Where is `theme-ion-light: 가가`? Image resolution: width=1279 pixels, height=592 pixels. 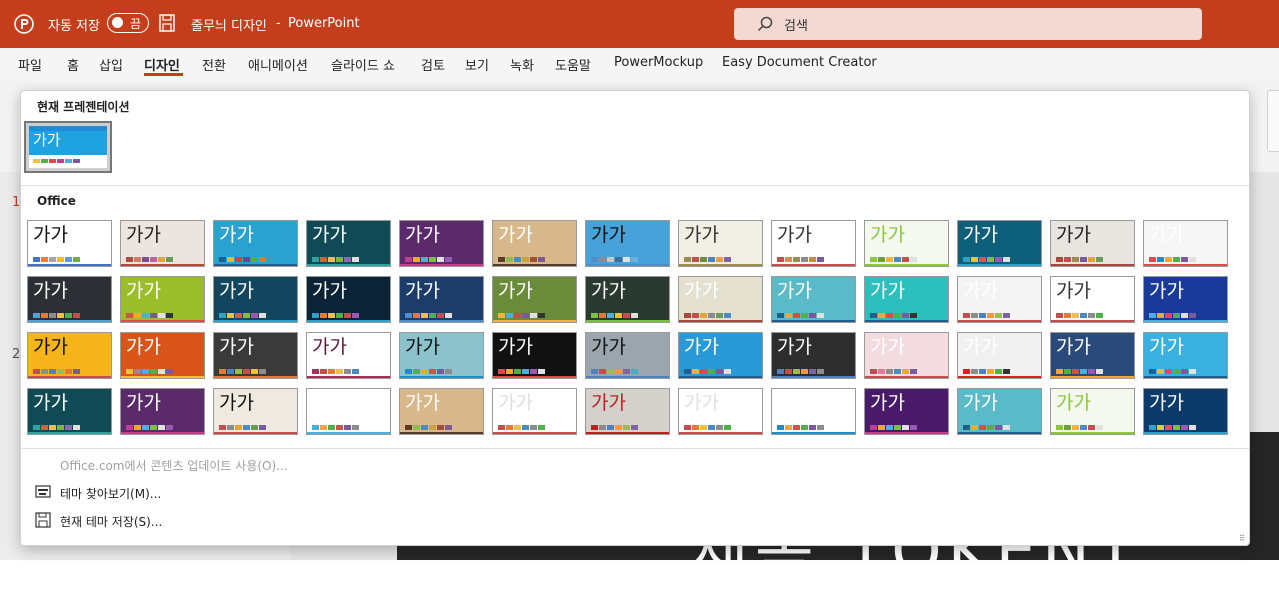 theme-ion-light: 가가 is located at coordinates (1185, 355).